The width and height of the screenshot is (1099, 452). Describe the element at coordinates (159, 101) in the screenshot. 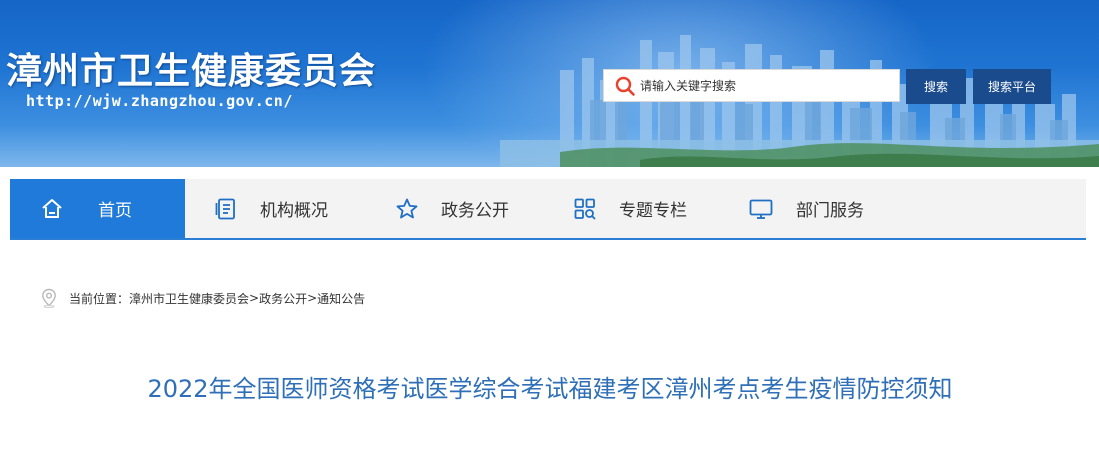

I see `site-url: http://wjw.zhangzhou.gov.cn/` at that location.